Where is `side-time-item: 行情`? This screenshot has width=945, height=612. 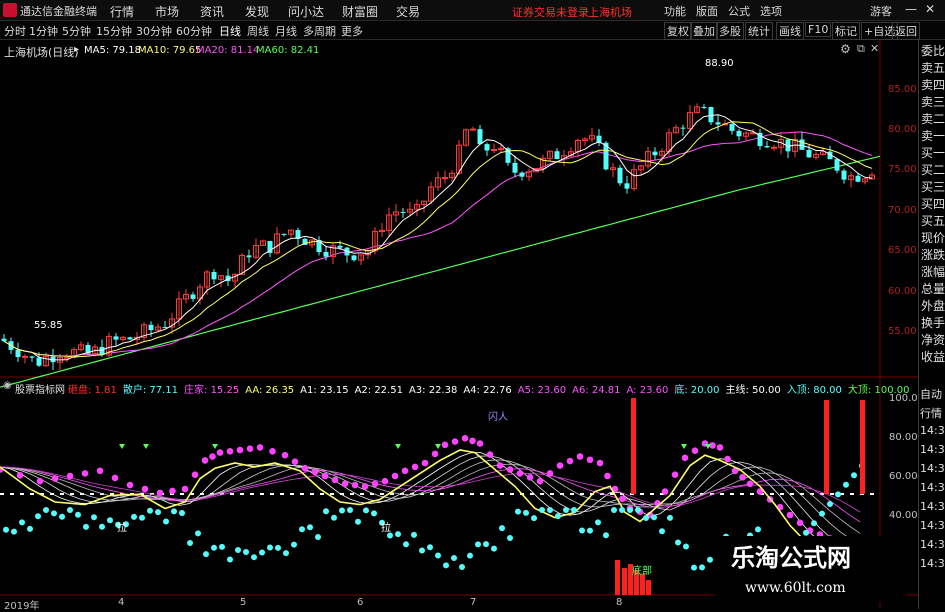
side-time-item: 行情 is located at coordinates (931, 413).